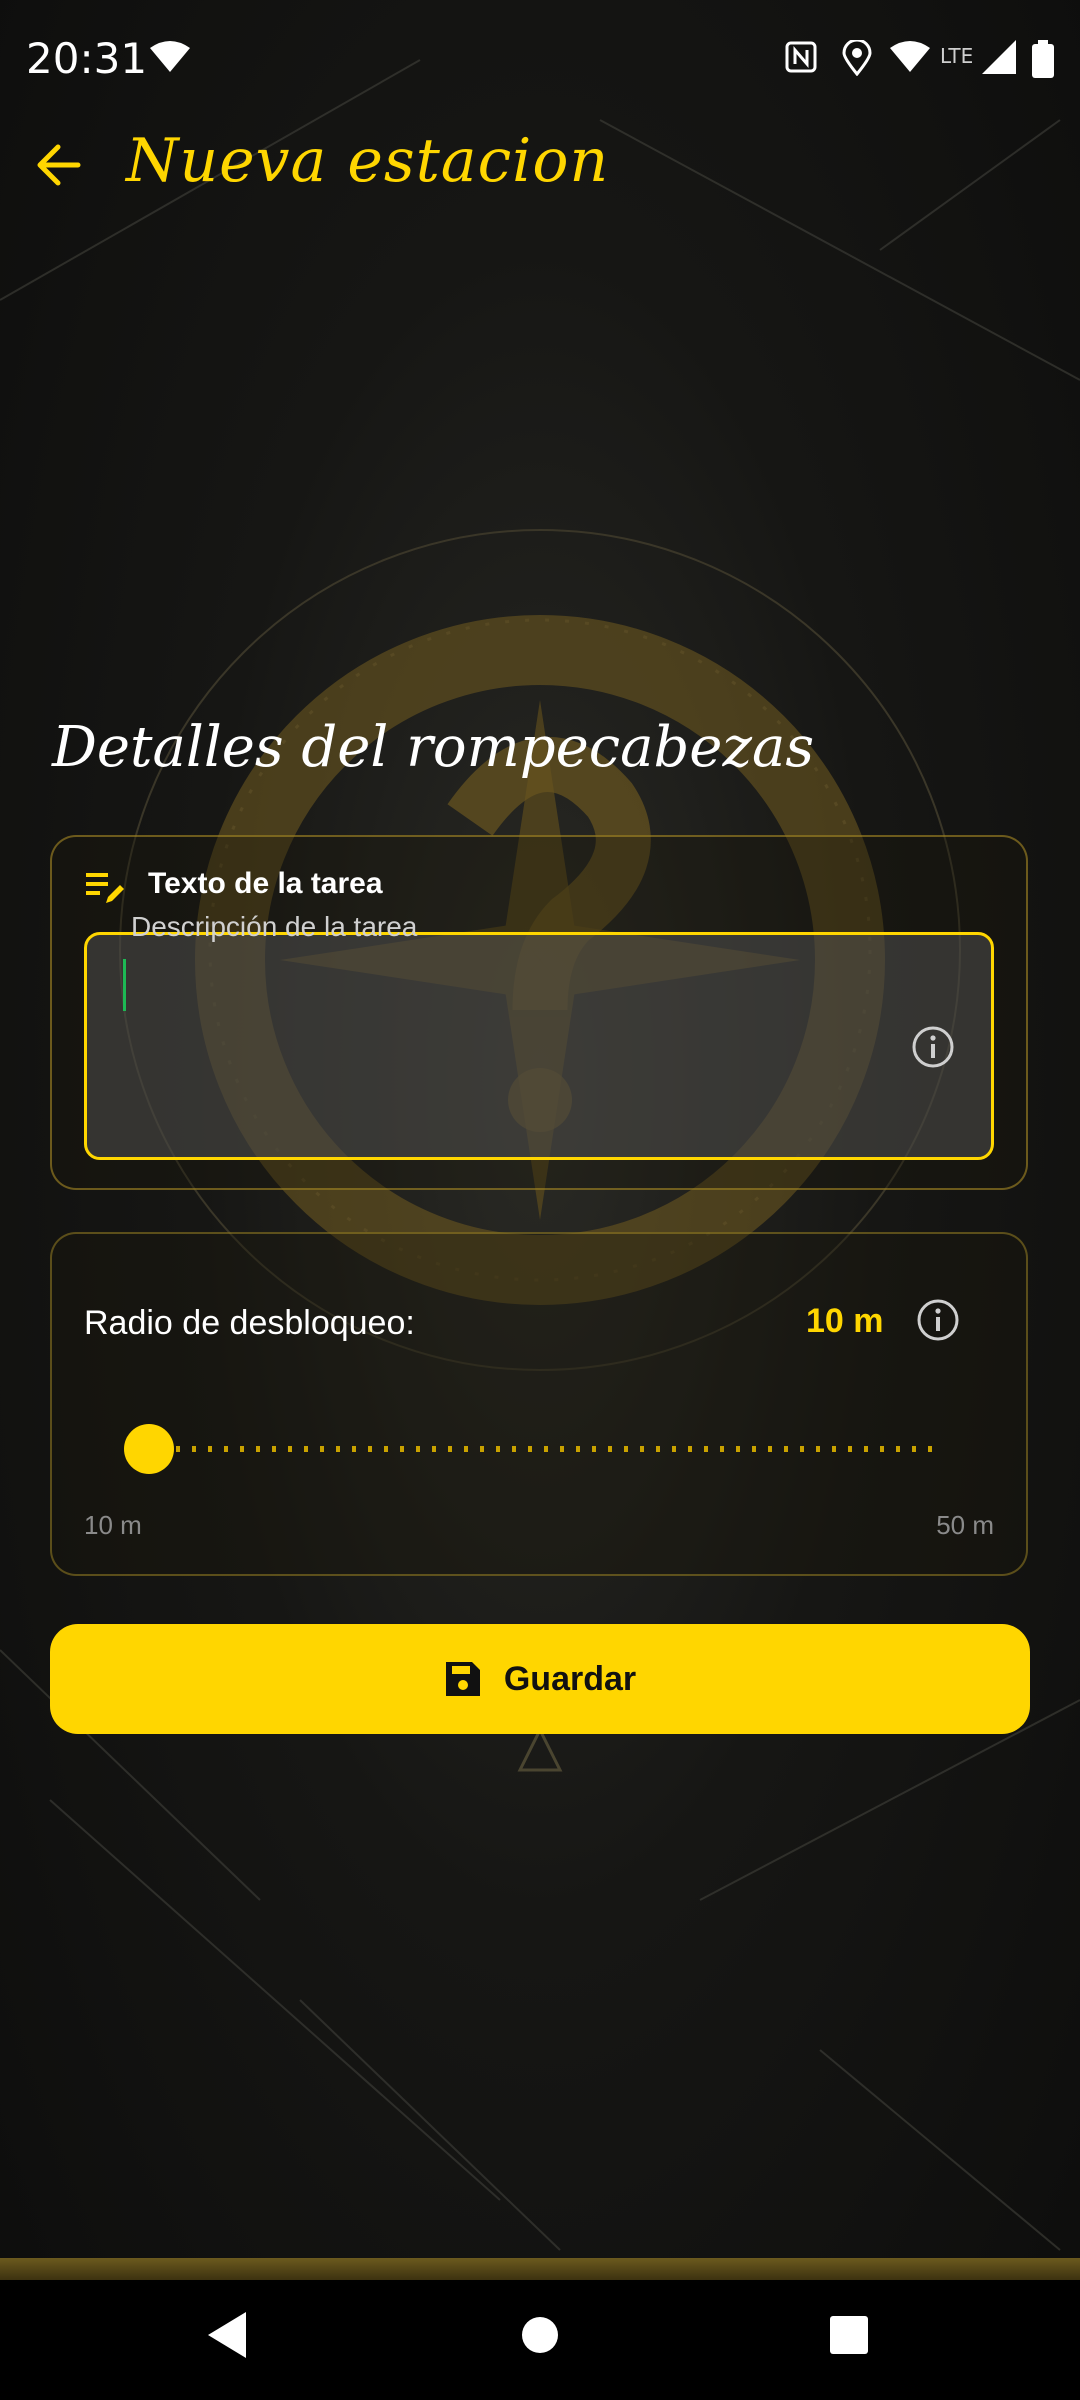 This screenshot has width=1080, height=2400. Describe the element at coordinates (228, 2337) in the screenshot. I see `nav-back-button` at that location.